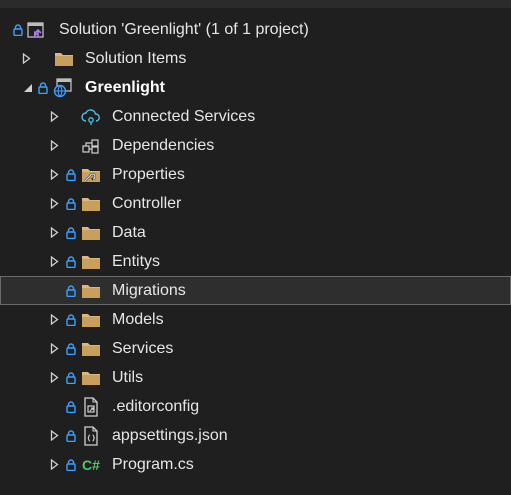 The height and width of the screenshot is (495, 511). What do you see at coordinates (184, 116) in the screenshot?
I see `tree-label: Connected Services` at bounding box center [184, 116].